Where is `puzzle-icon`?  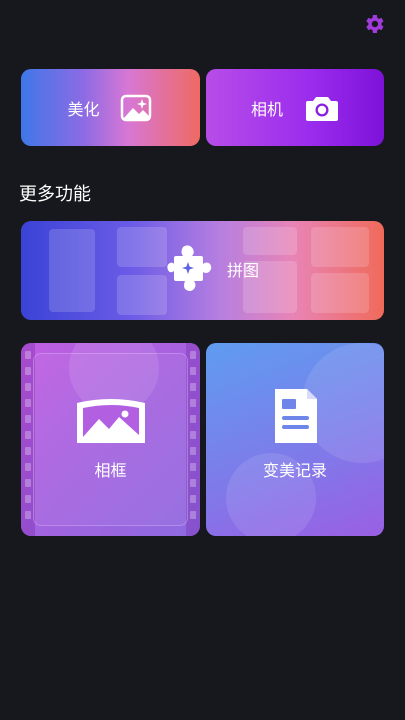
puzzle-icon is located at coordinates (189, 268).